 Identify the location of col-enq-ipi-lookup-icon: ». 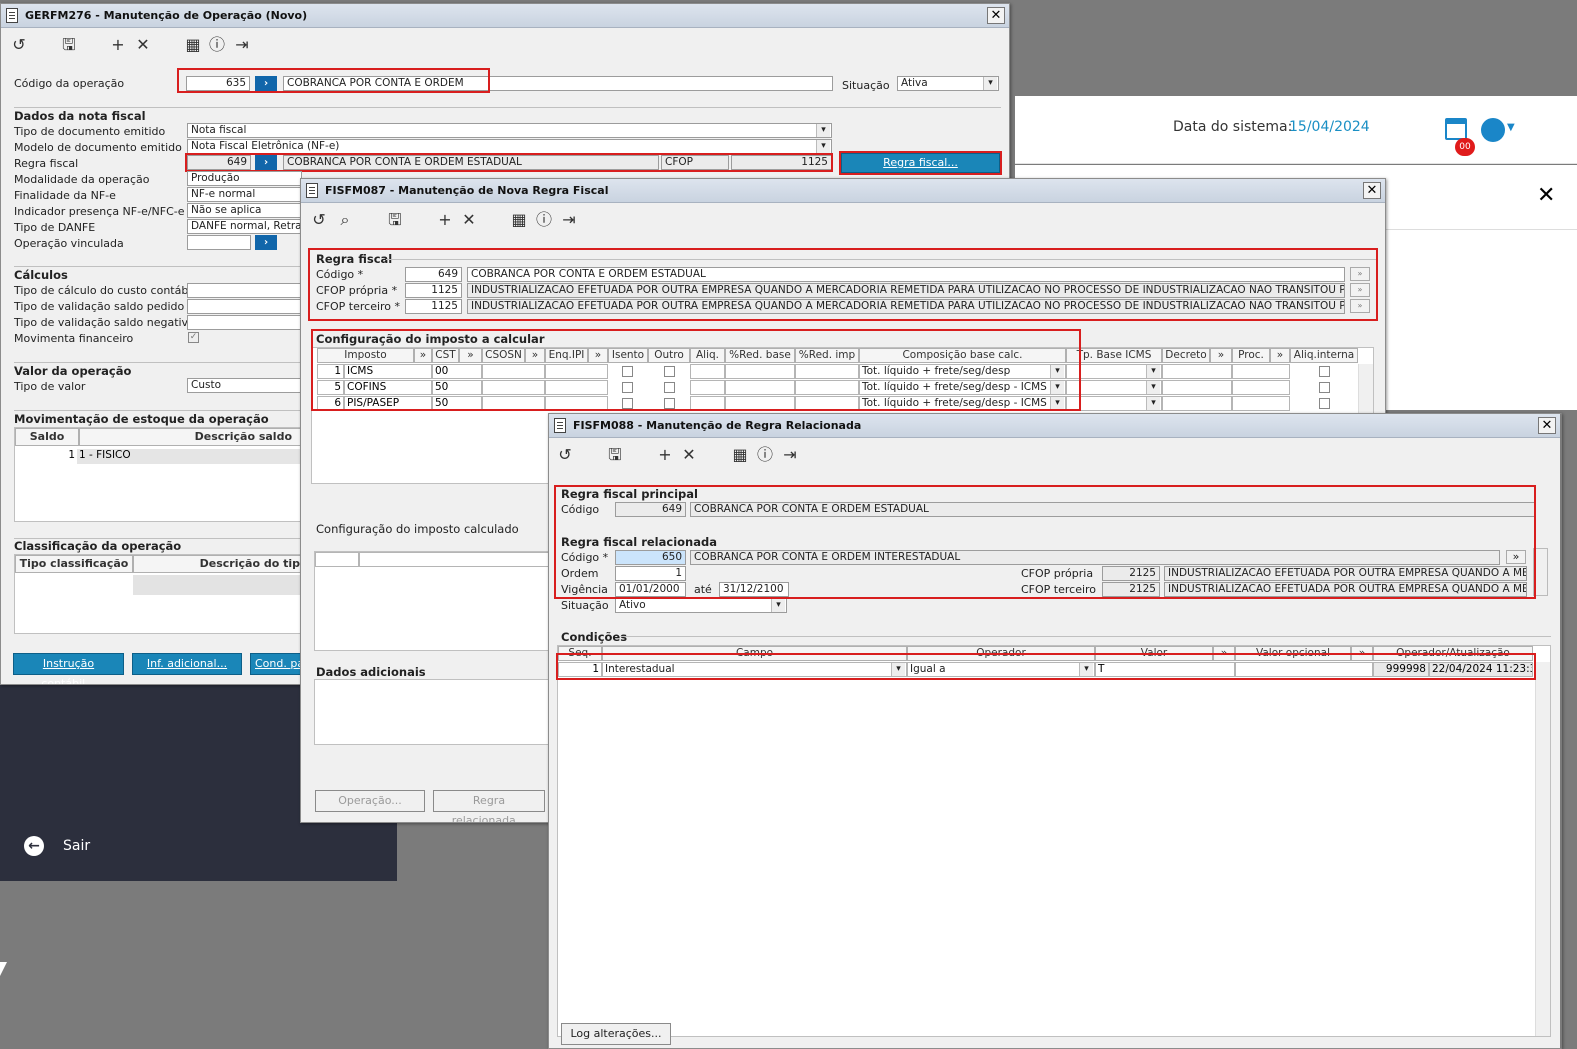
(598, 355).